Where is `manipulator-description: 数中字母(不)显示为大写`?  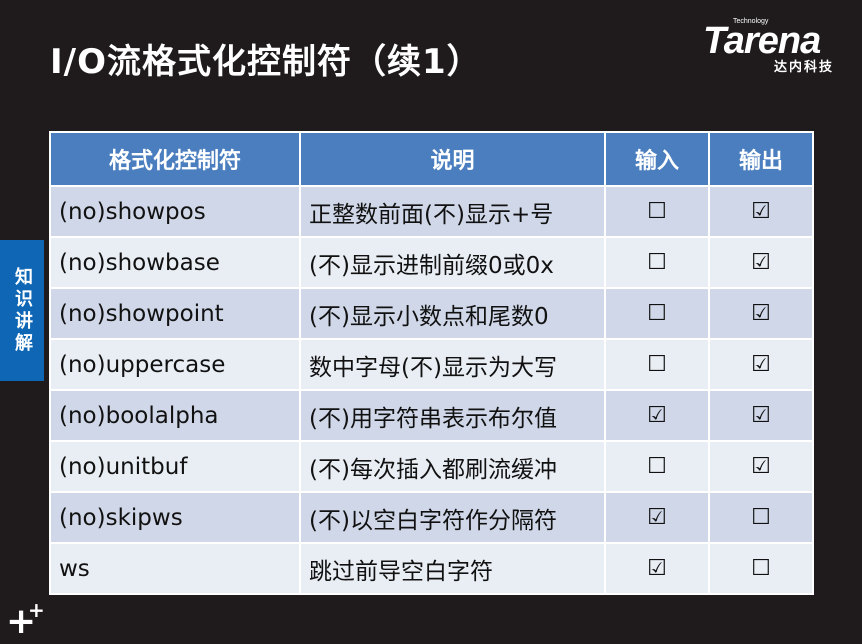
manipulator-description: 数中字母(不)显示为大写 is located at coordinates (452, 364).